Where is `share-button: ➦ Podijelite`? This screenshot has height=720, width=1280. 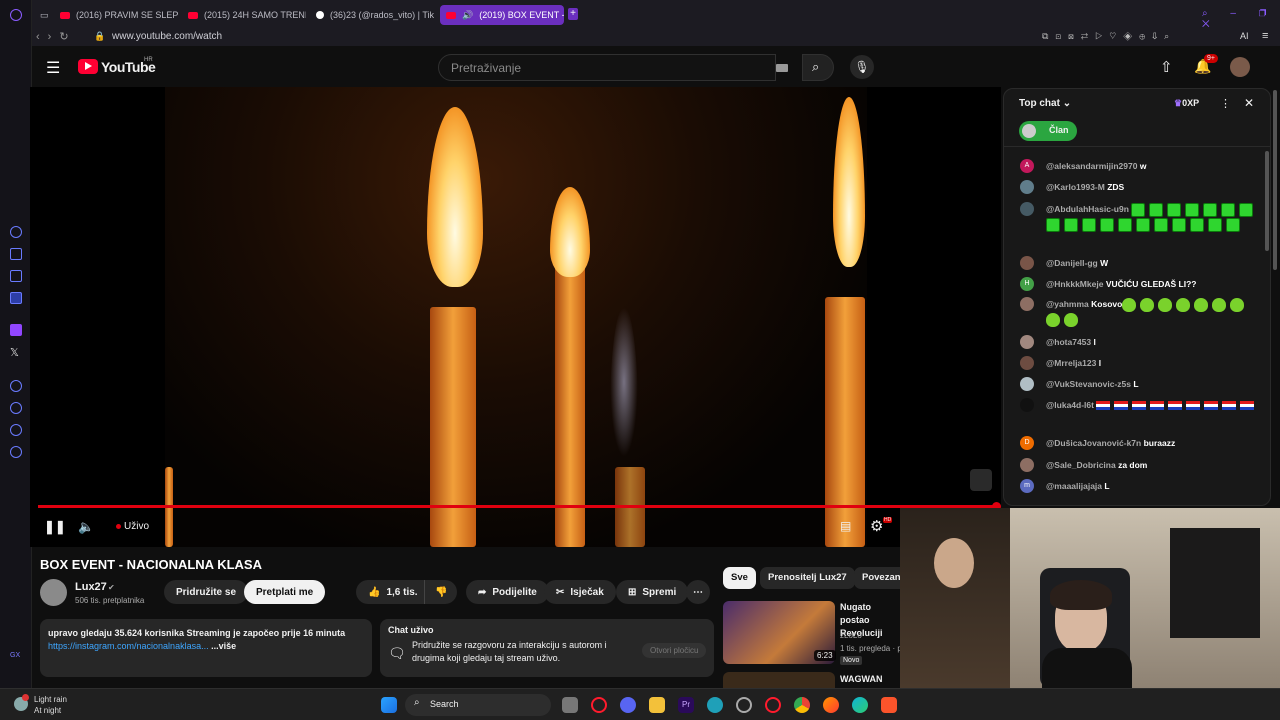
share-button: ➦ Podijelite is located at coordinates (507, 592).